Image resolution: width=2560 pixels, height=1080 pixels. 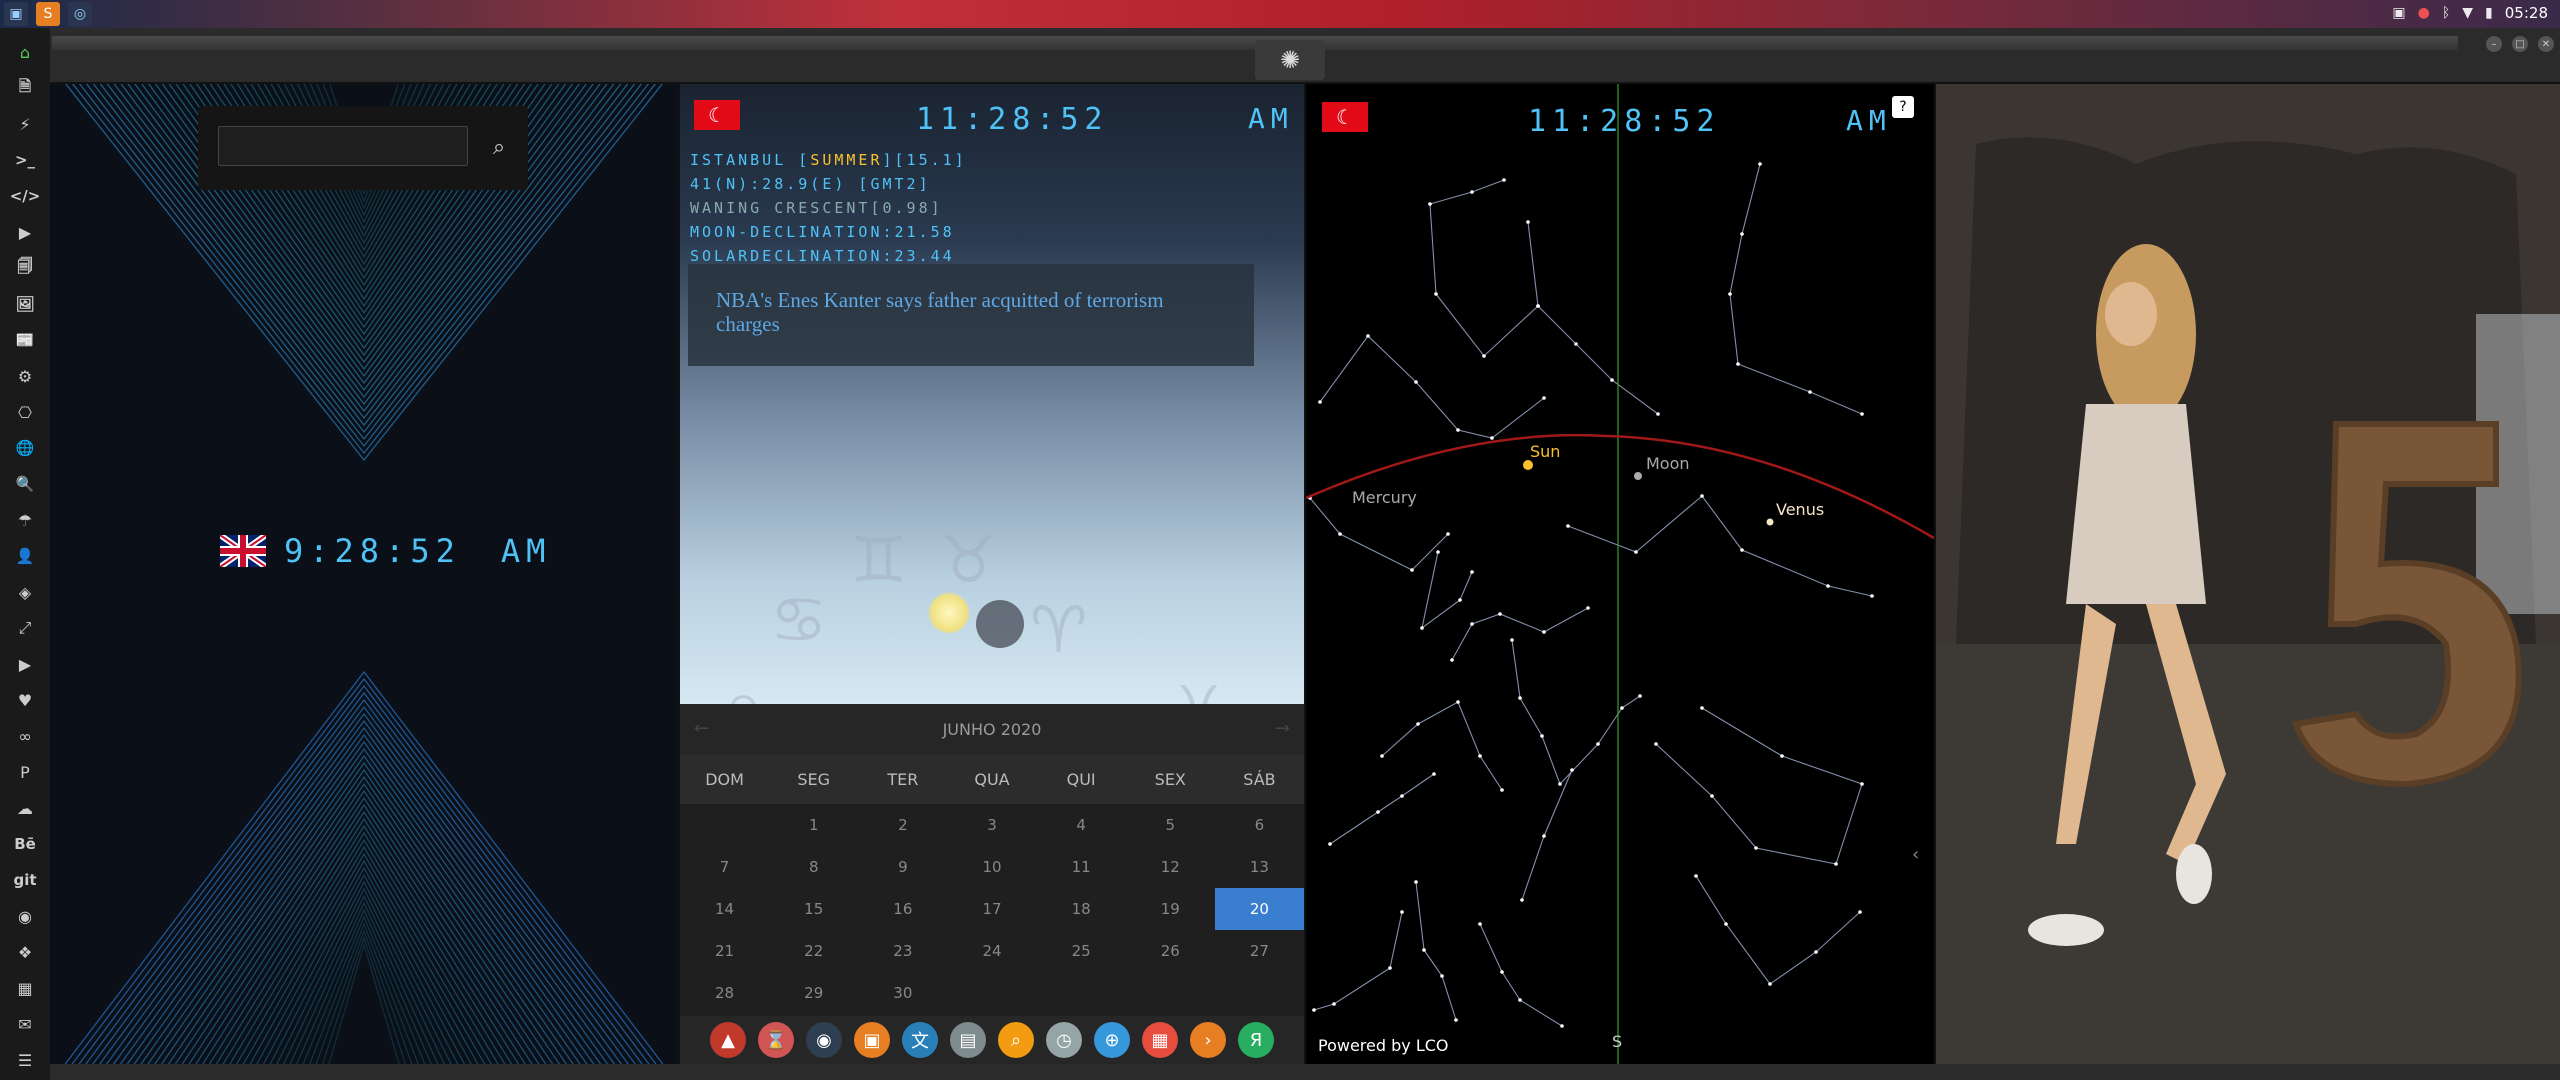 I want to click on umbrella-icon: ☂, so click(x=25, y=520).